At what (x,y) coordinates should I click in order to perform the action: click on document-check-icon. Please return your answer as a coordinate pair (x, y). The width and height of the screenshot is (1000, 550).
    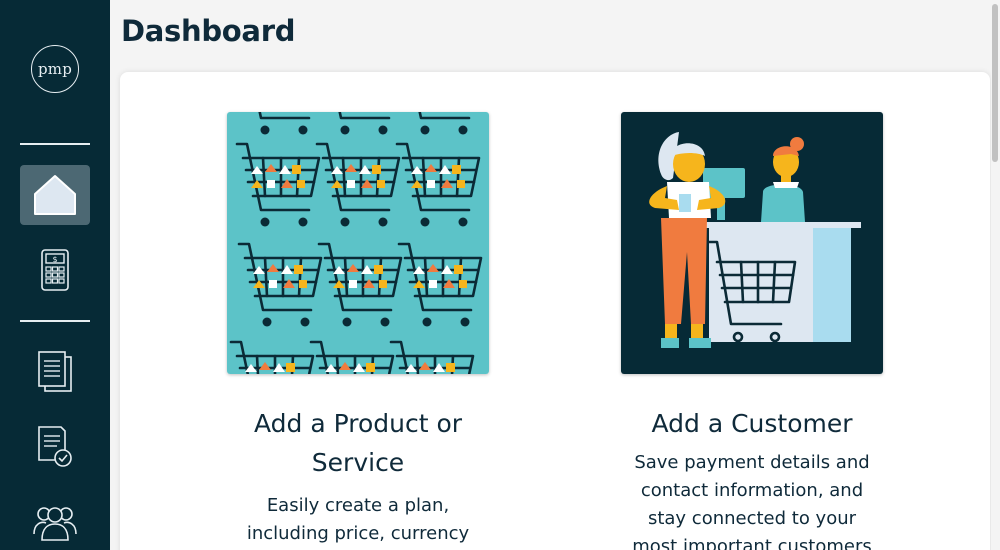
    Looking at the image, I should click on (55, 446).